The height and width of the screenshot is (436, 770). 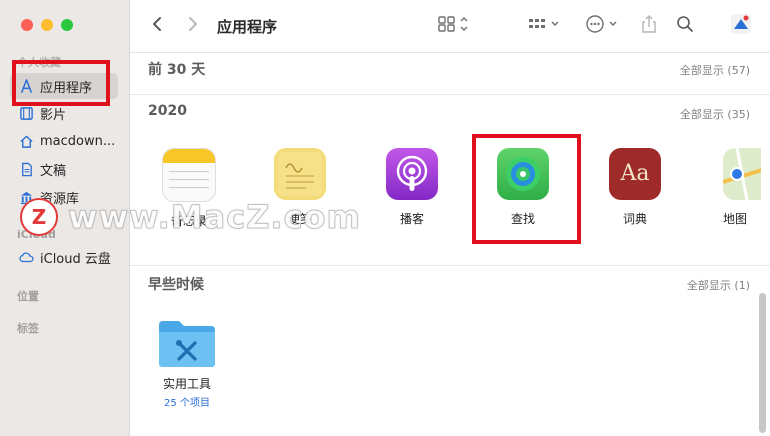 I want to click on close-window-button, so click(x=27, y=25).